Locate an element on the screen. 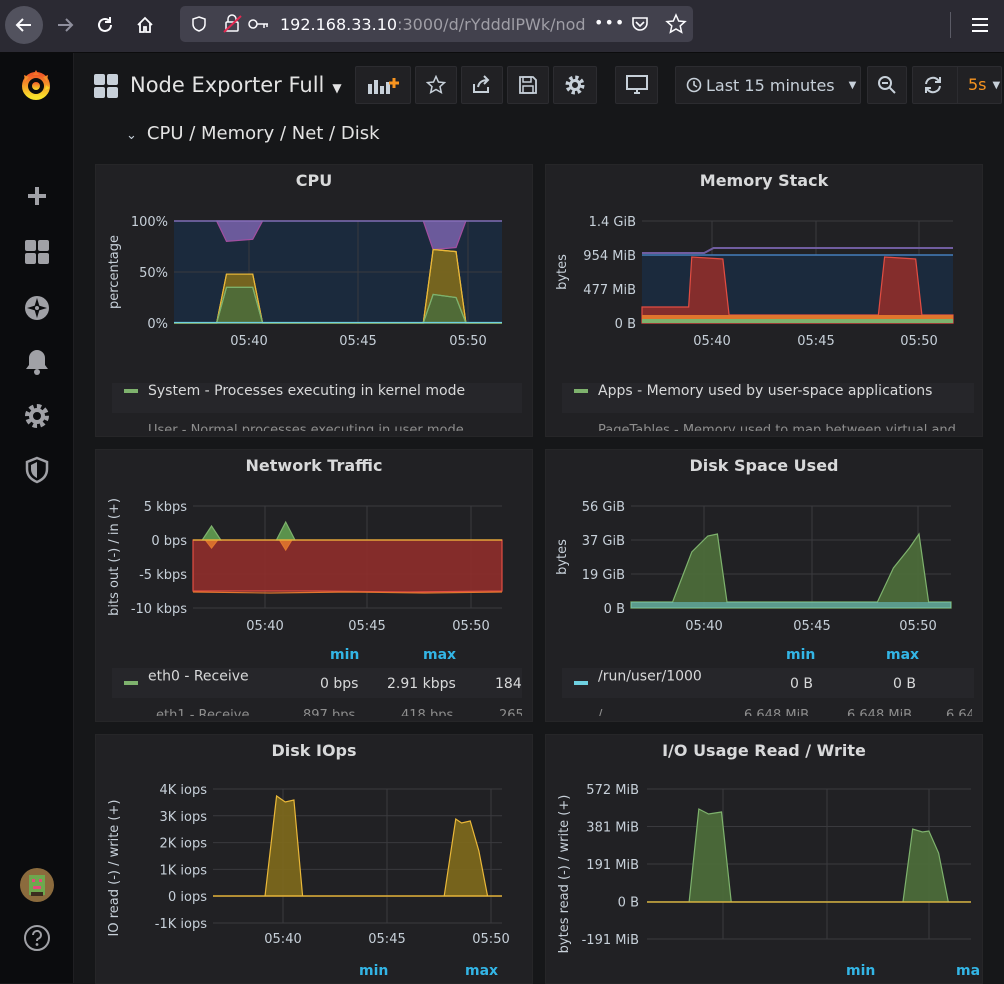 This screenshot has height=984, width=1004. legend-col-max: ma is located at coordinates (968, 971).